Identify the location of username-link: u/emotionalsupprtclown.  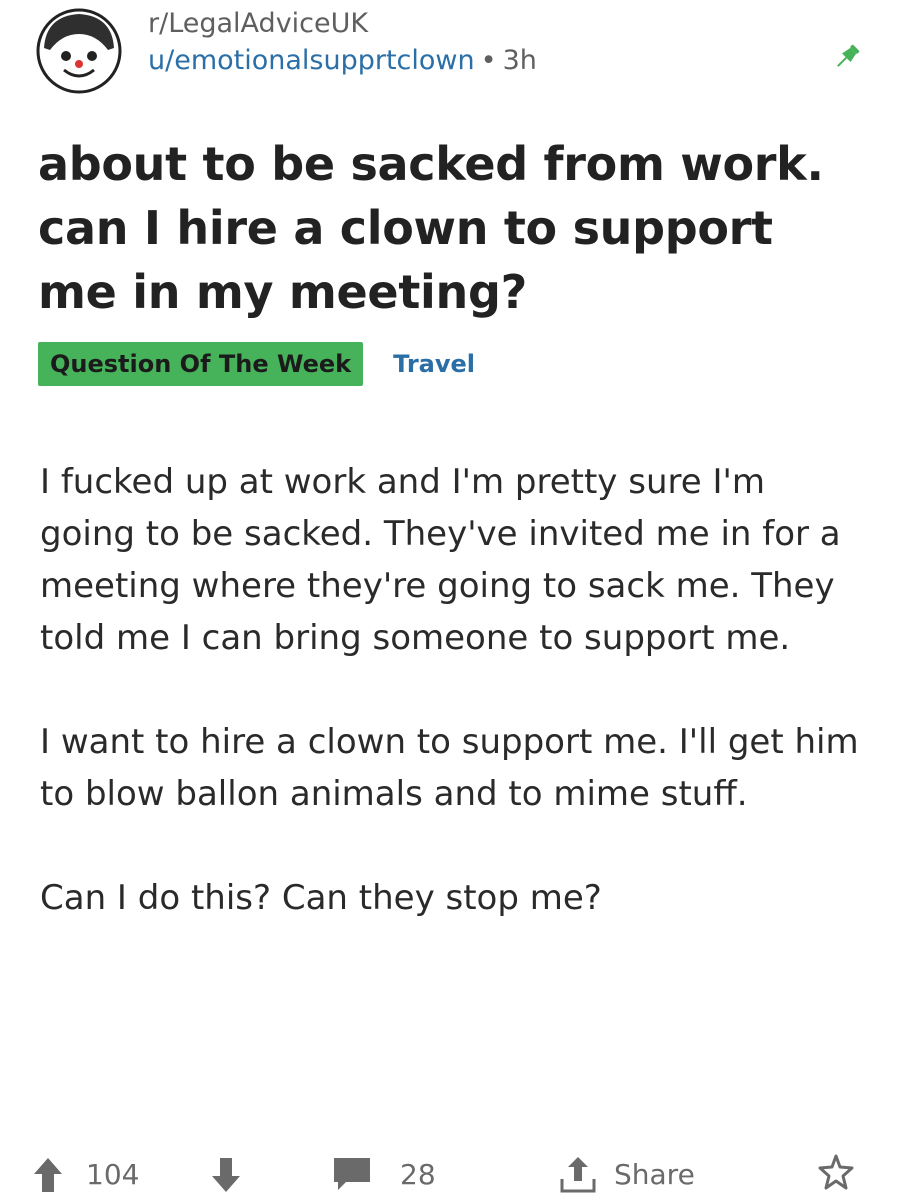
(311, 60).